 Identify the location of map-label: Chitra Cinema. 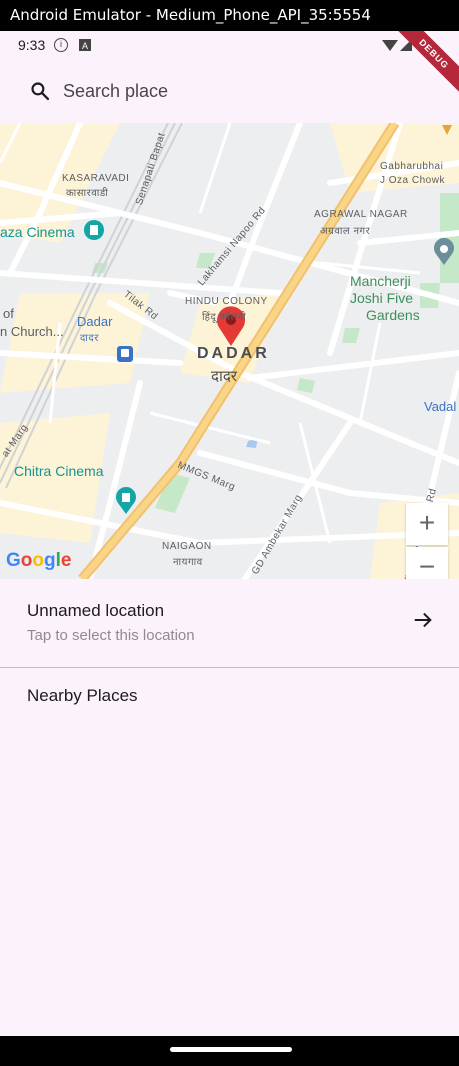
(59, 471).